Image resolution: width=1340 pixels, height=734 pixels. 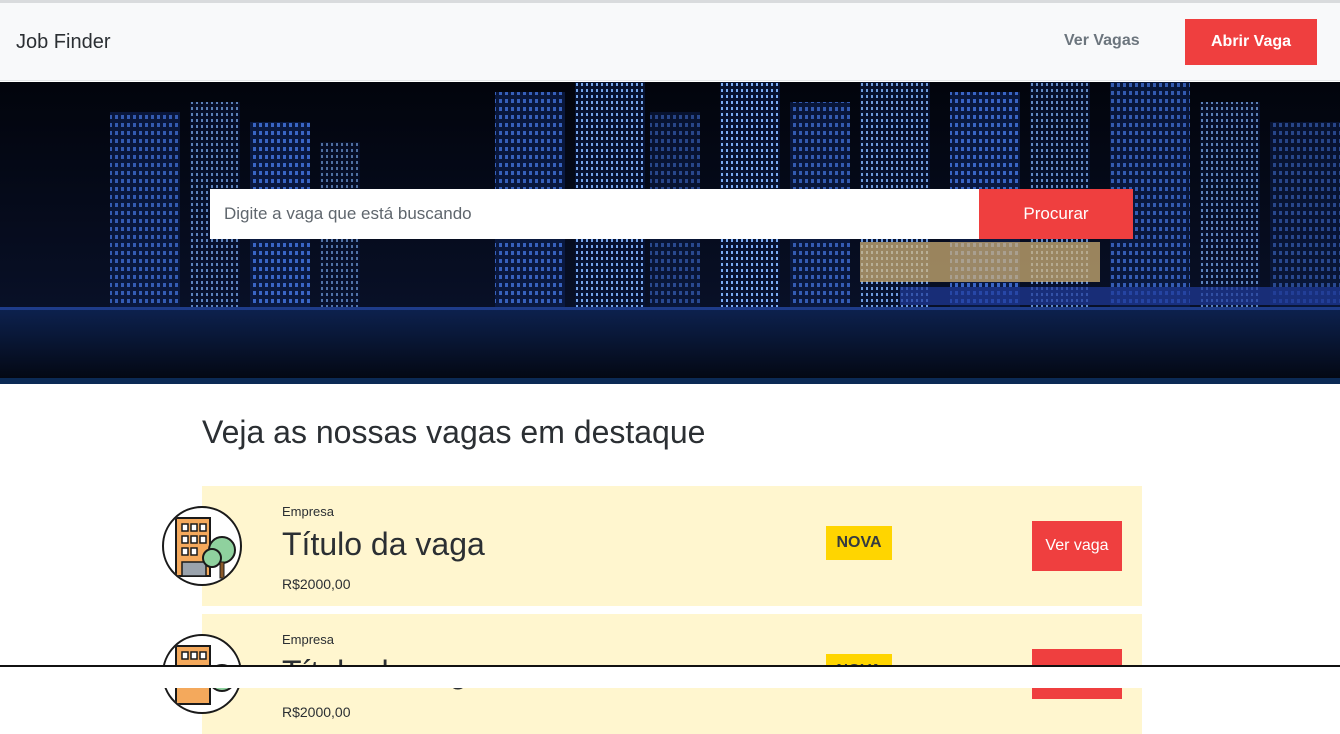 What do you see at coordinates (859, 543) in the screenshot?
I see `new-badge: NOVA` at bounding box center [859, 543].